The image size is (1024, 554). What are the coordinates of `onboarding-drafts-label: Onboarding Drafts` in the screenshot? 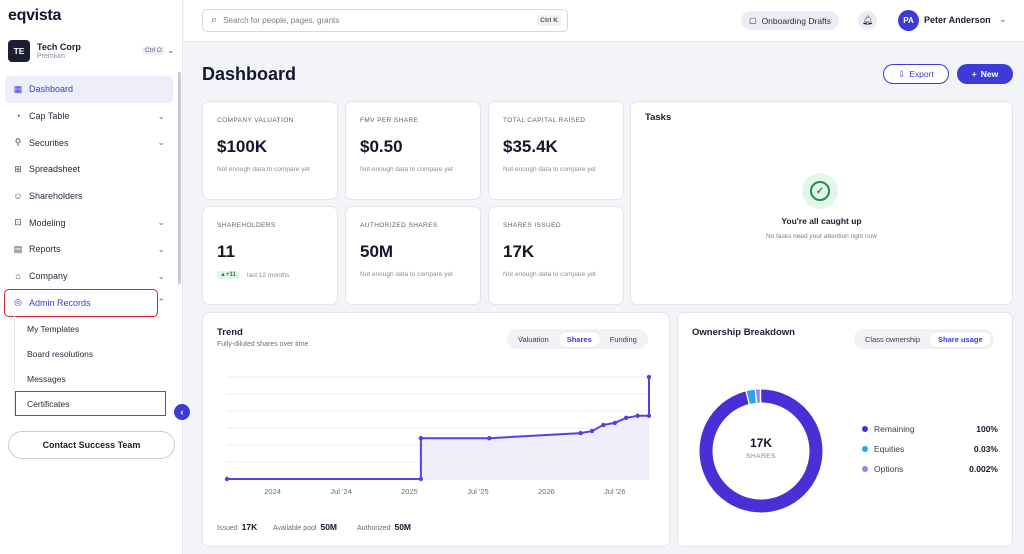 It's located at (796, 20).